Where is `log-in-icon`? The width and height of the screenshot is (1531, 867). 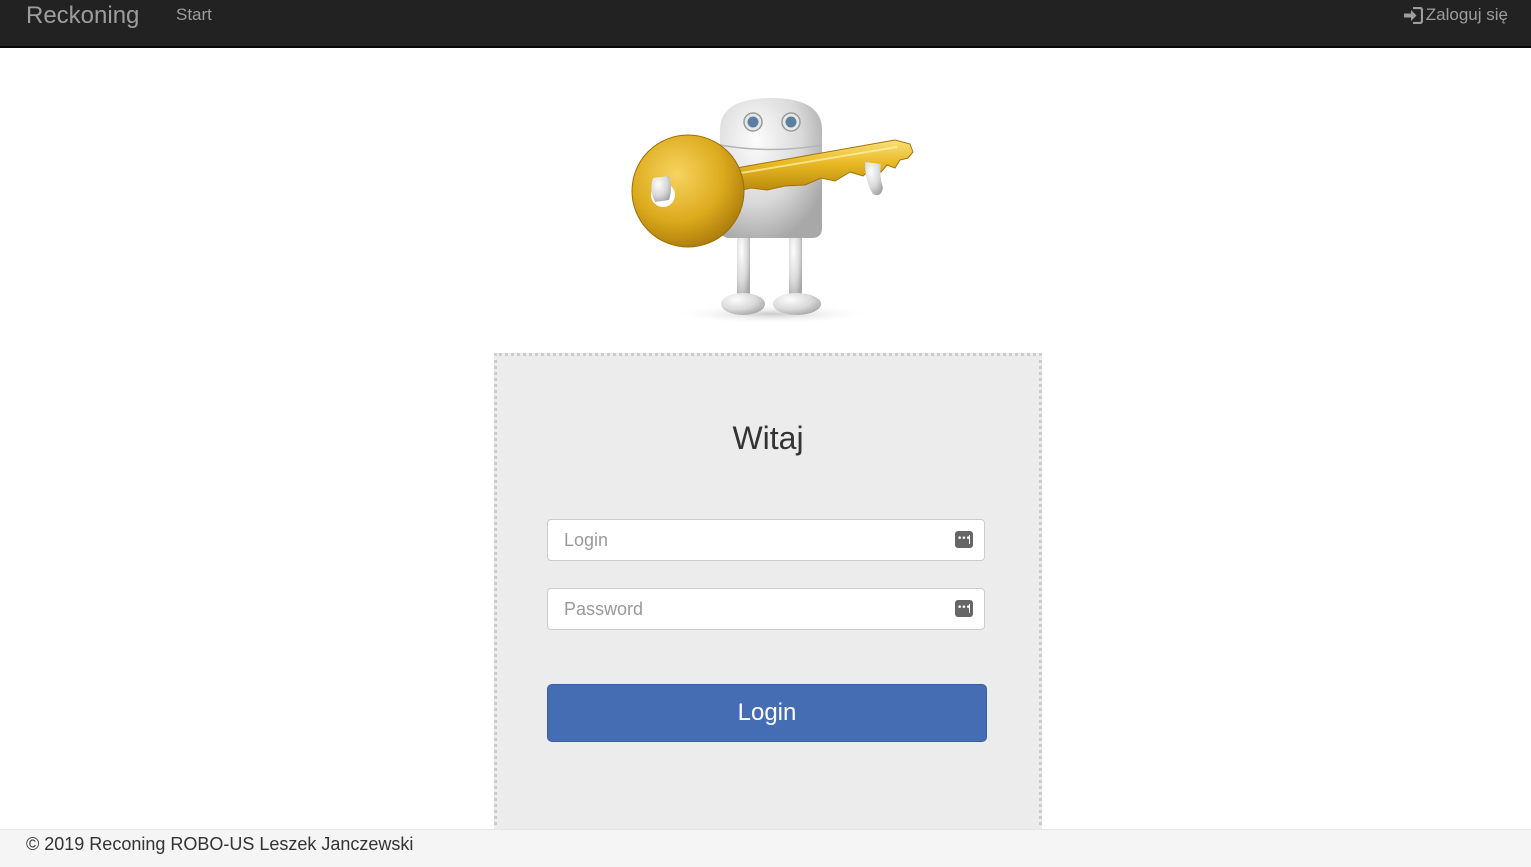
log-in-icon is located at coordinates (1413, 15).